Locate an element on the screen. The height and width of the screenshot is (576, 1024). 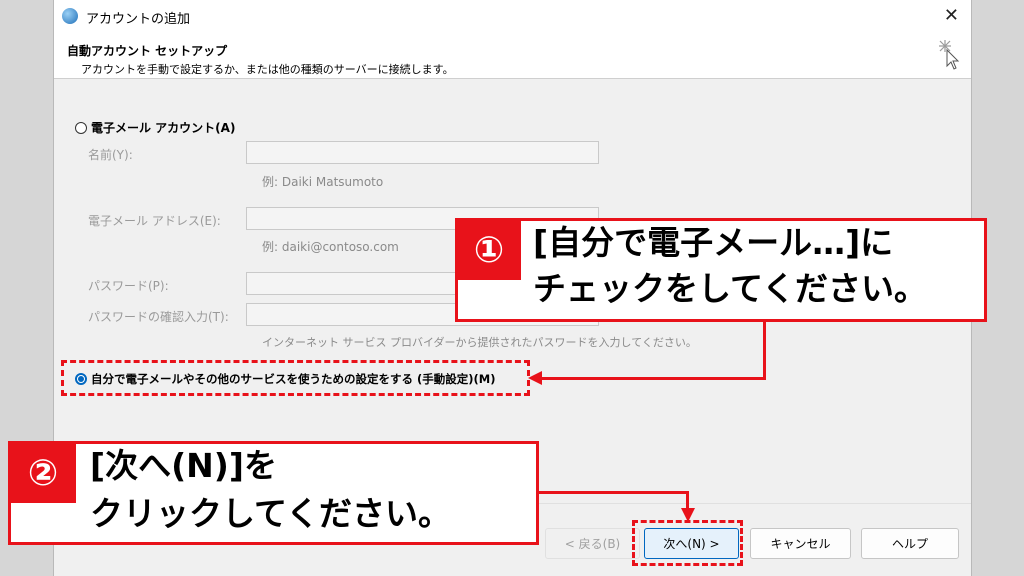
email-hint: 例: daiki@contoso.com is located at coordinates (330, 247).